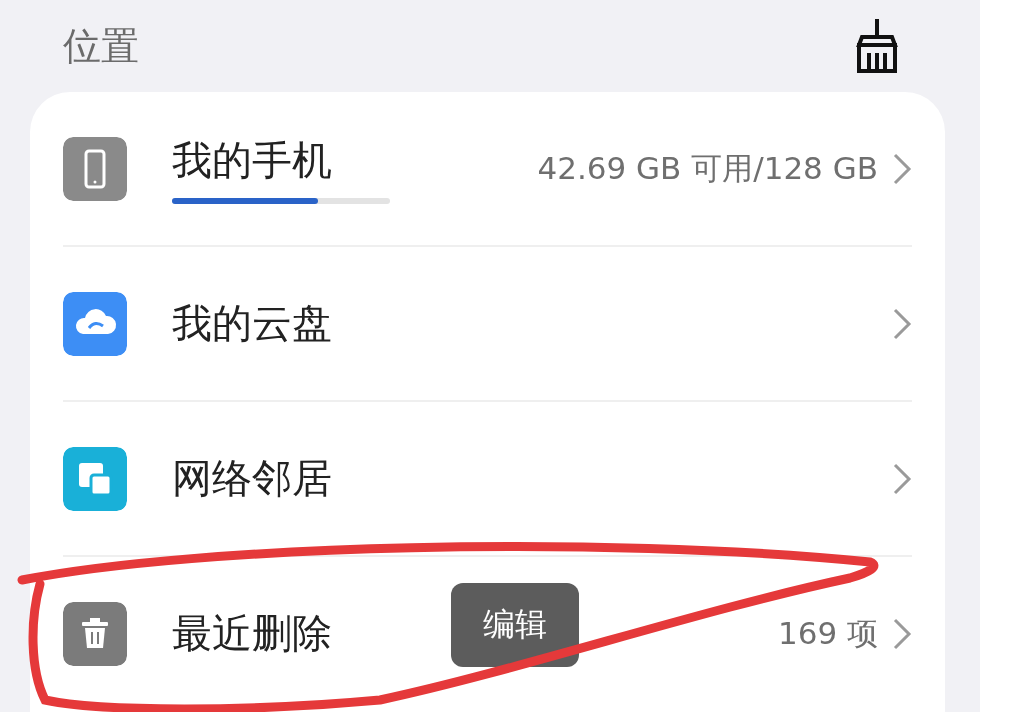 The image size is (1012, 712). I want to click on location-name: 我的云盘, so click(252, 323).